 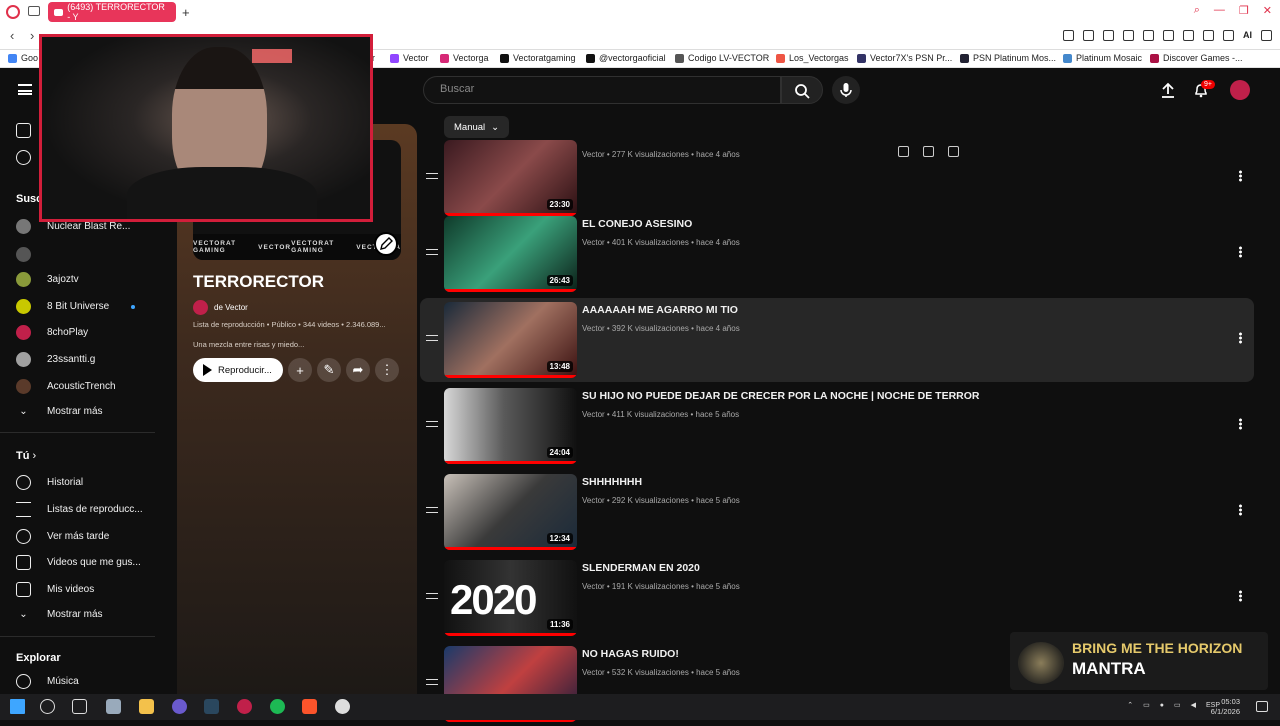 I want to click on aria-ai-icon: AI, so click(x=1247, y=35).